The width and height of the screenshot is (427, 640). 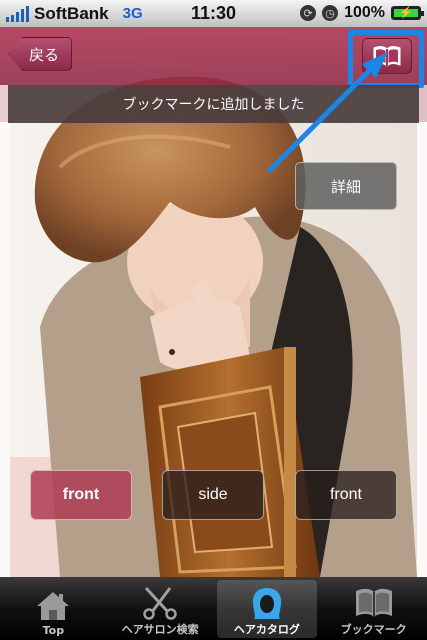 What do you see at coordinates (267, 603) in the screenshot?
I see `hair-icon` at bounding box center [267, 603].